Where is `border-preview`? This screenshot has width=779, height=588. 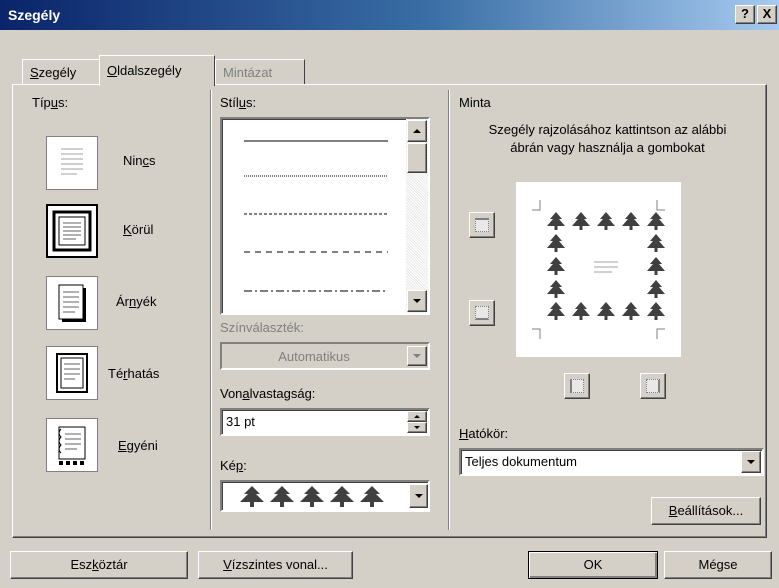 border-preview is located at coordinates (598, 269).